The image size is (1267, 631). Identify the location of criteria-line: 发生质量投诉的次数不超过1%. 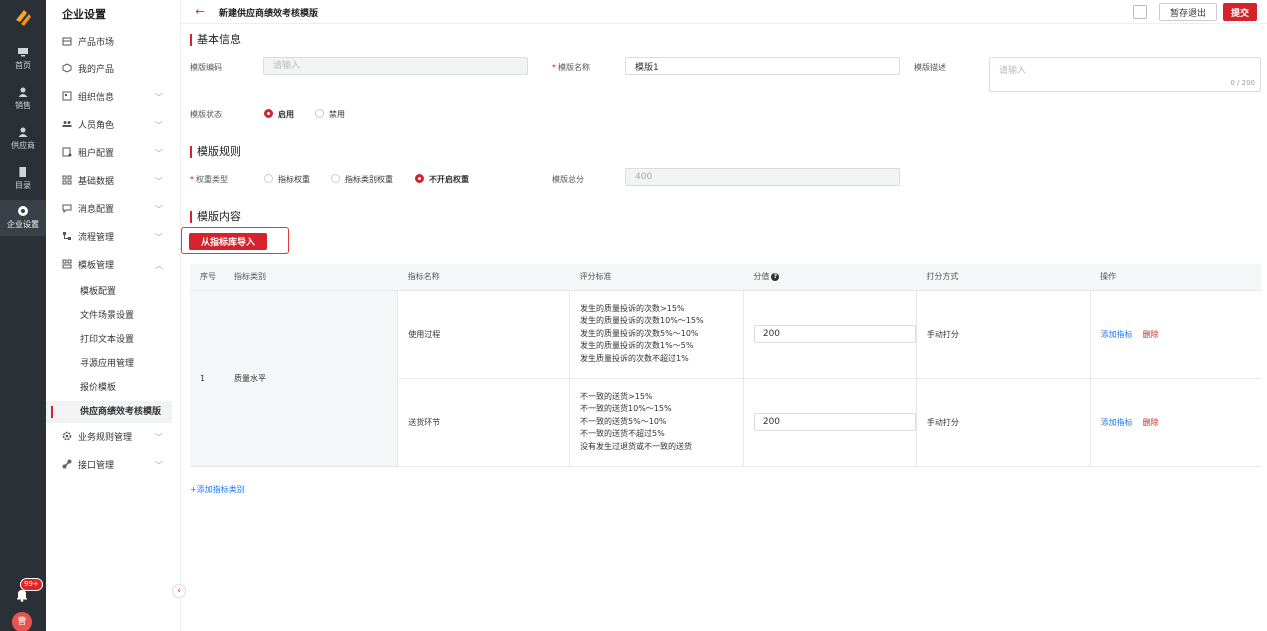
(634, 358).